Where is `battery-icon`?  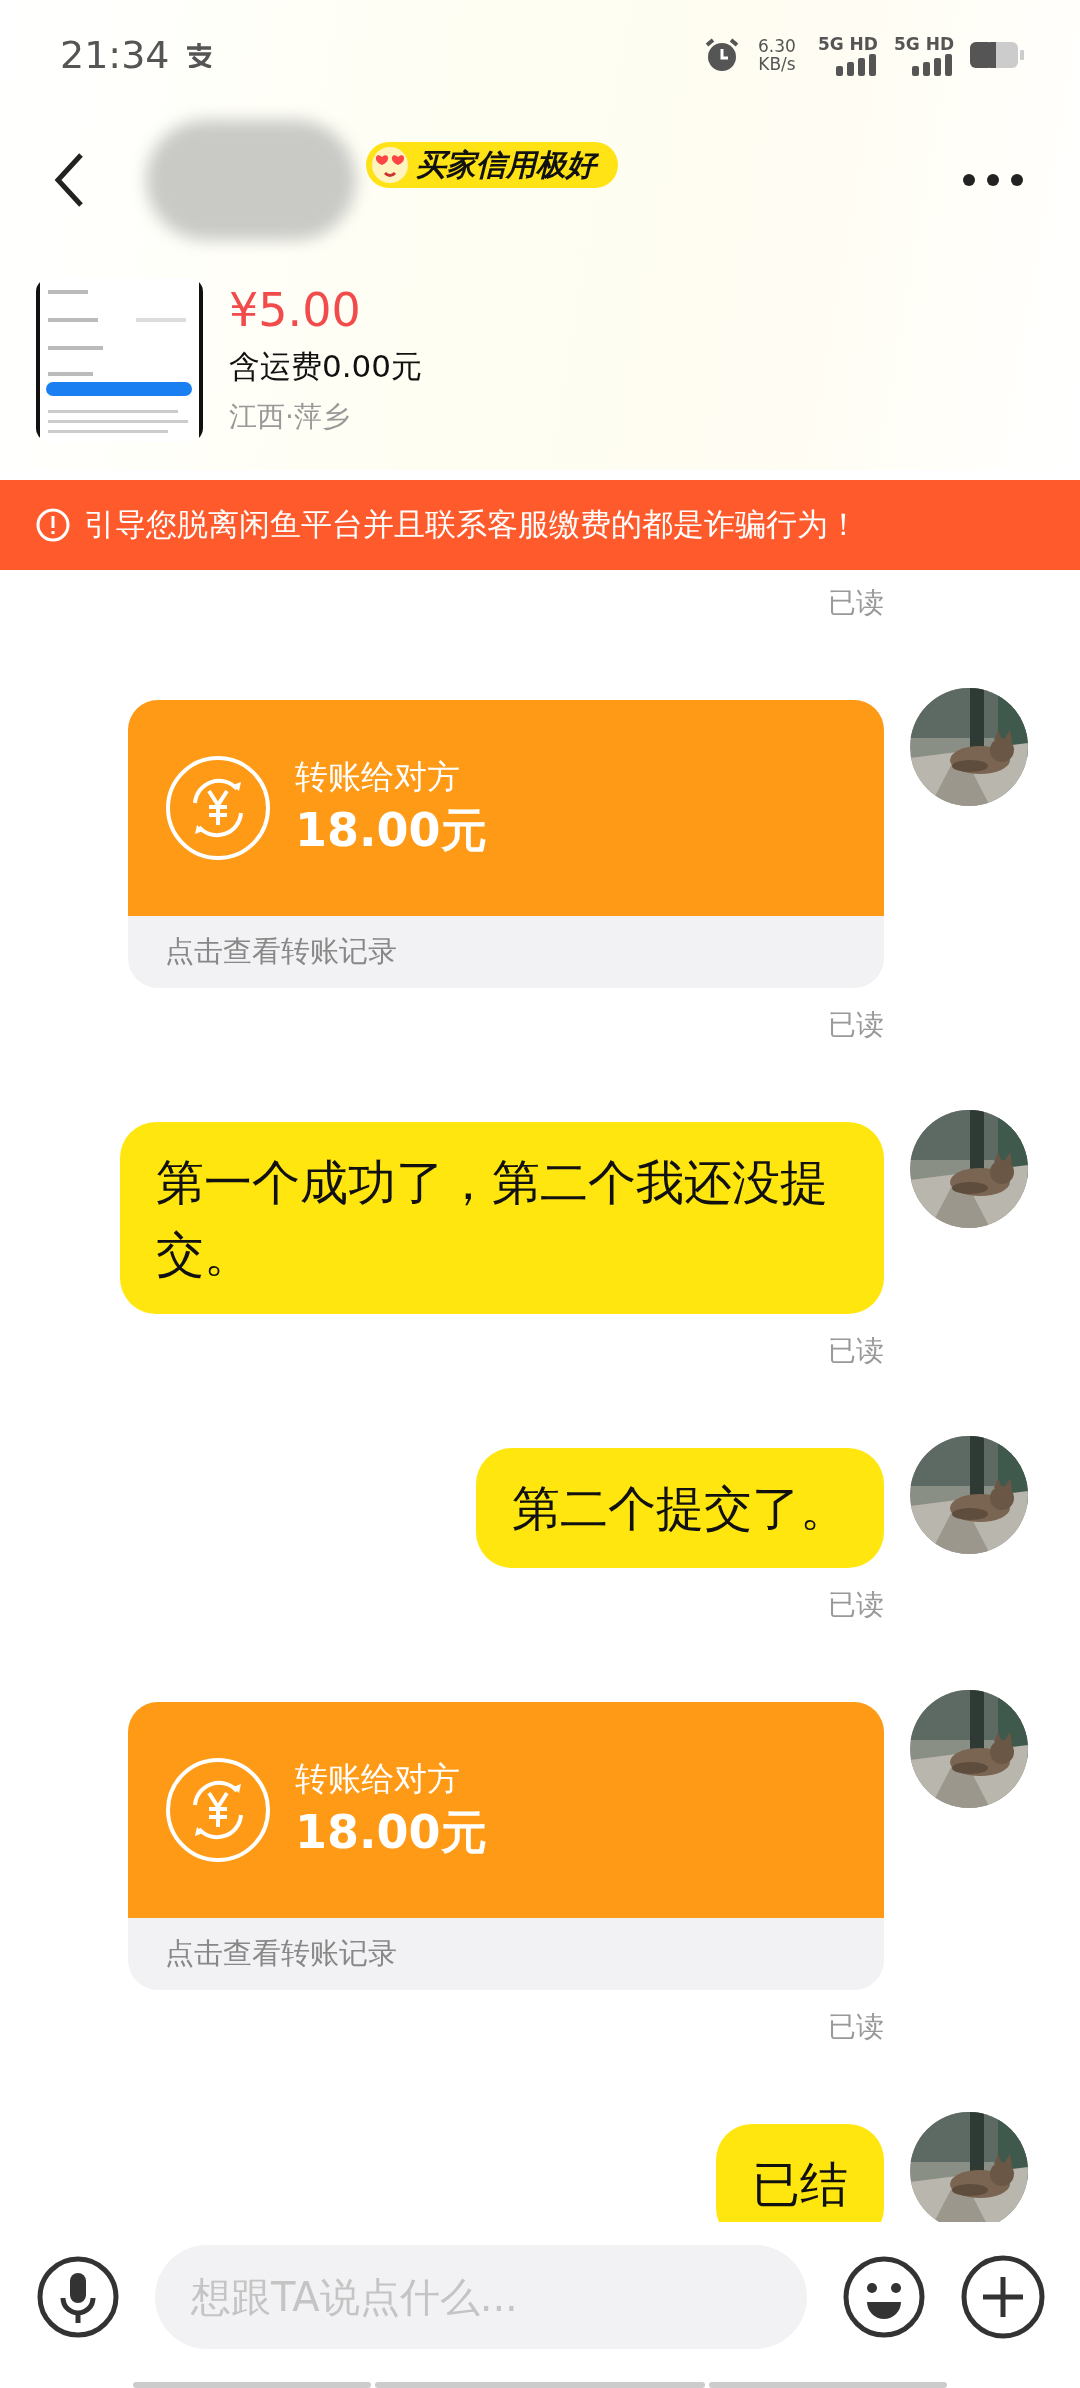
battery-icon is located at coordinates (997, 55).